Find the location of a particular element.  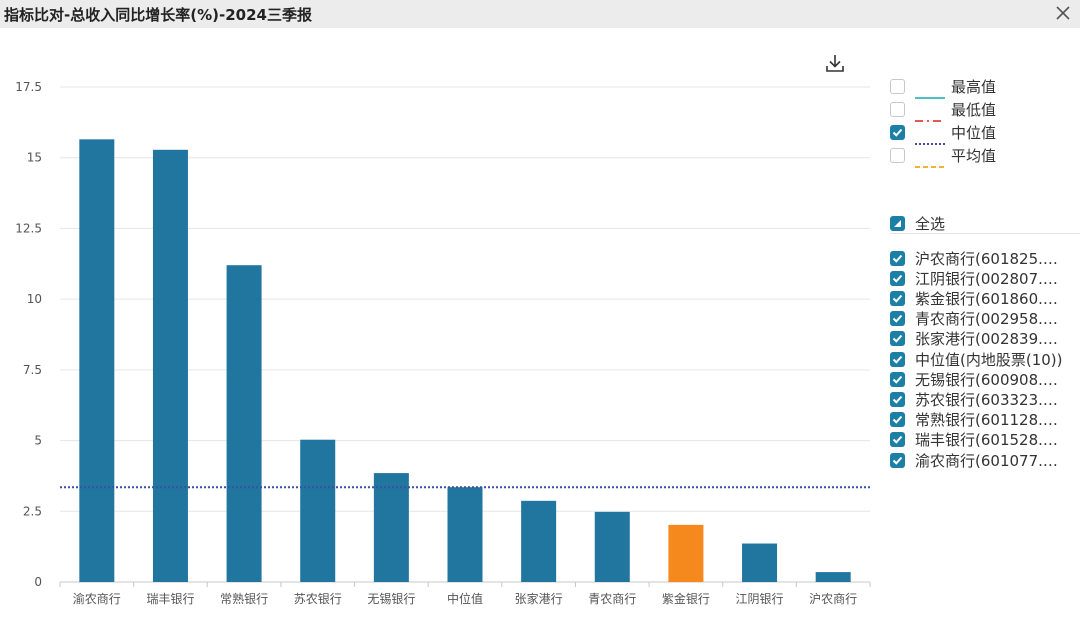

y-tick-label: 15 is located at coordinates (34, 158).